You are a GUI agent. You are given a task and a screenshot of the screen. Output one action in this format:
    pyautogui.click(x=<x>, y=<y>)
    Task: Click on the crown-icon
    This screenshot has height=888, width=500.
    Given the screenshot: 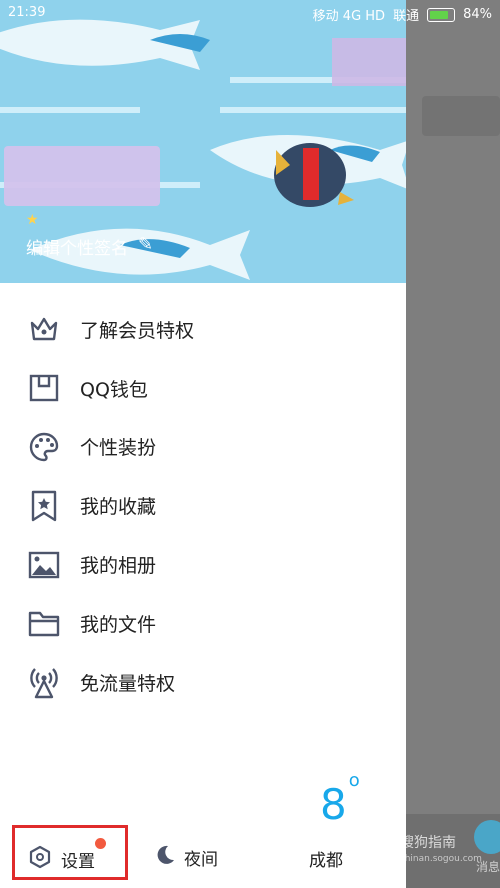 What is the action you would take?
    pyautogui.click(x=44, y=329)
    